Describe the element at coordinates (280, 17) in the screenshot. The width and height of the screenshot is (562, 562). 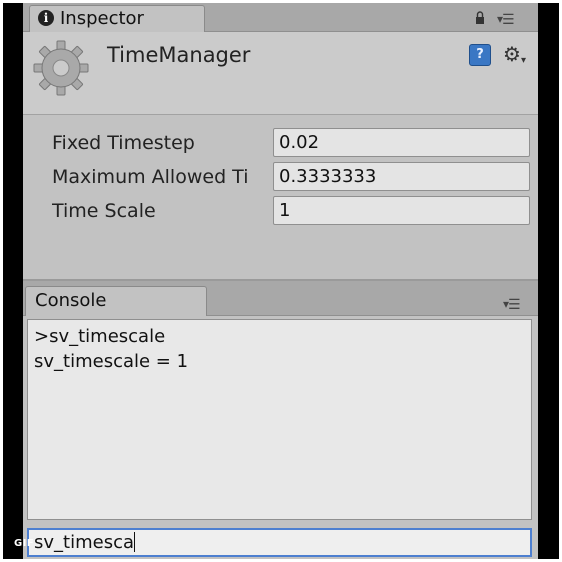
I see `inspector-tabbar: i Inspector ▾☰` at that location.